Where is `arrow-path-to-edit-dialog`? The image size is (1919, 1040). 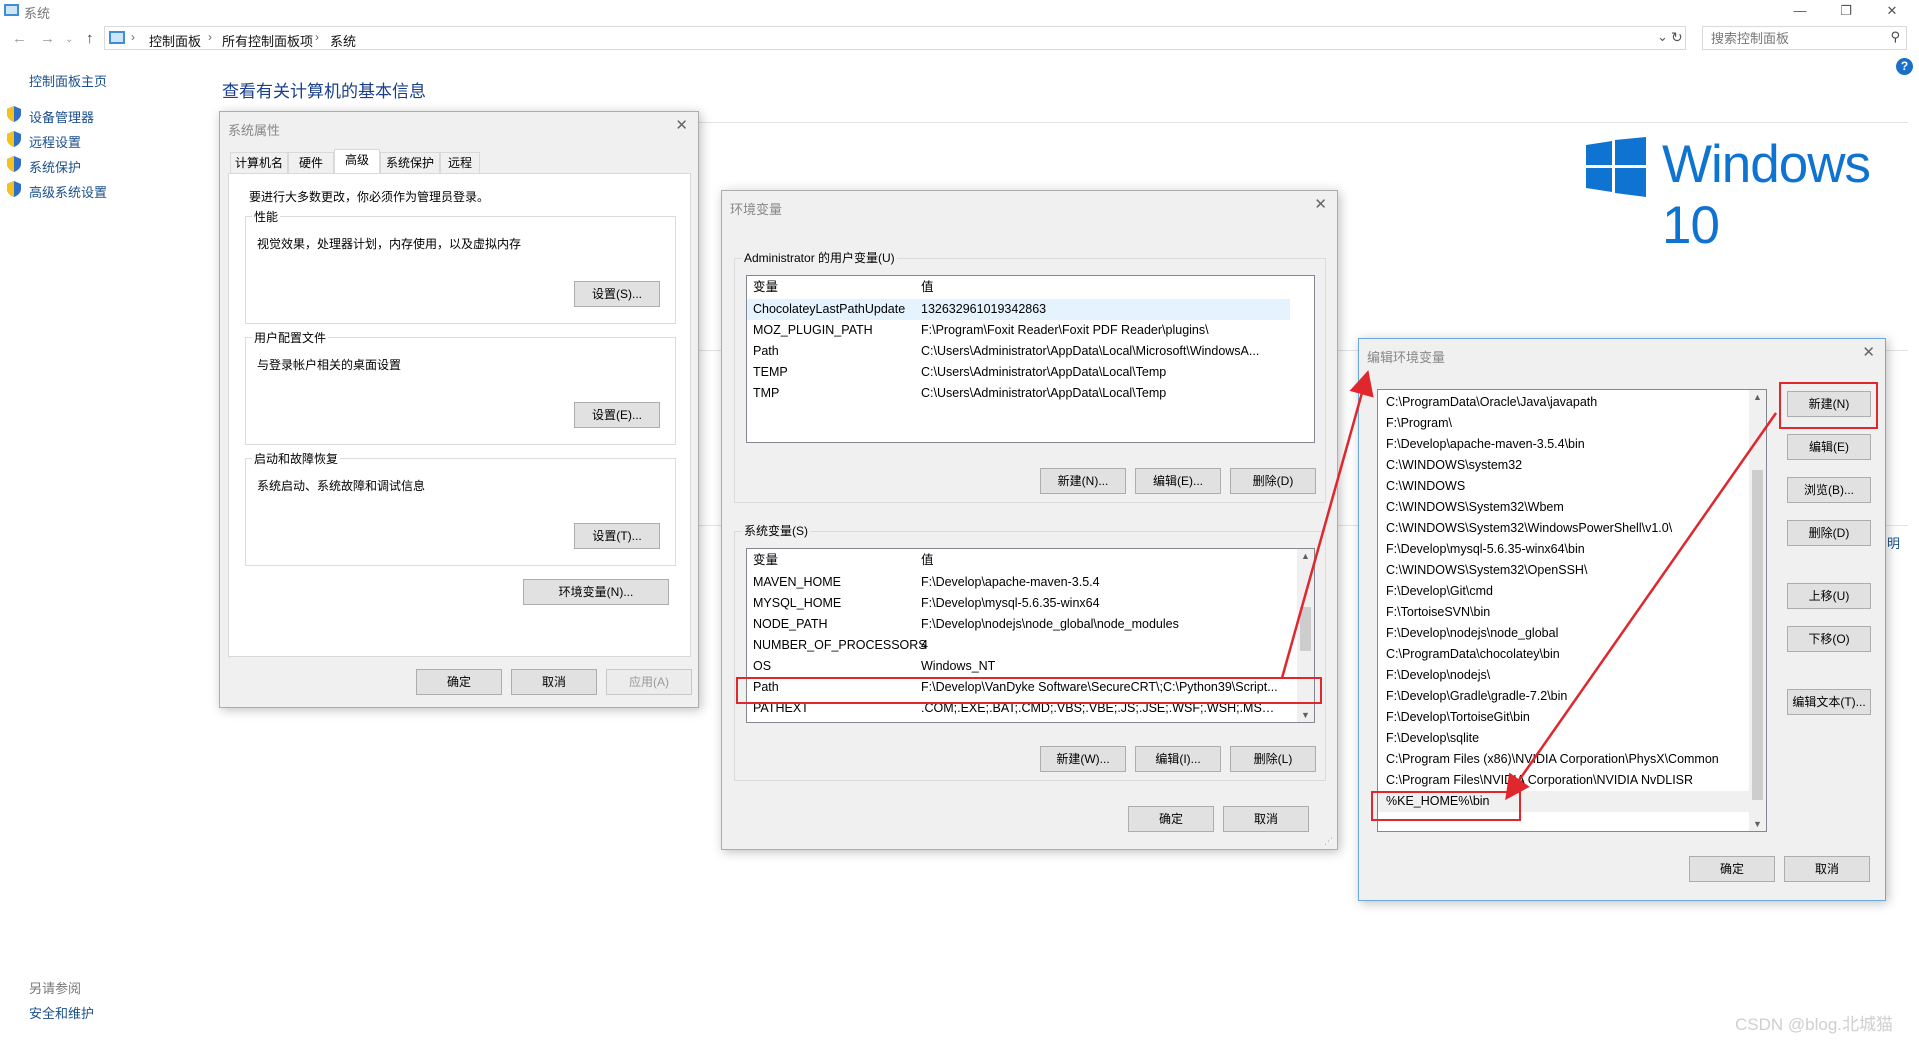
arrow-path-to-edit-dialog is located at coordinates (1327, 524).